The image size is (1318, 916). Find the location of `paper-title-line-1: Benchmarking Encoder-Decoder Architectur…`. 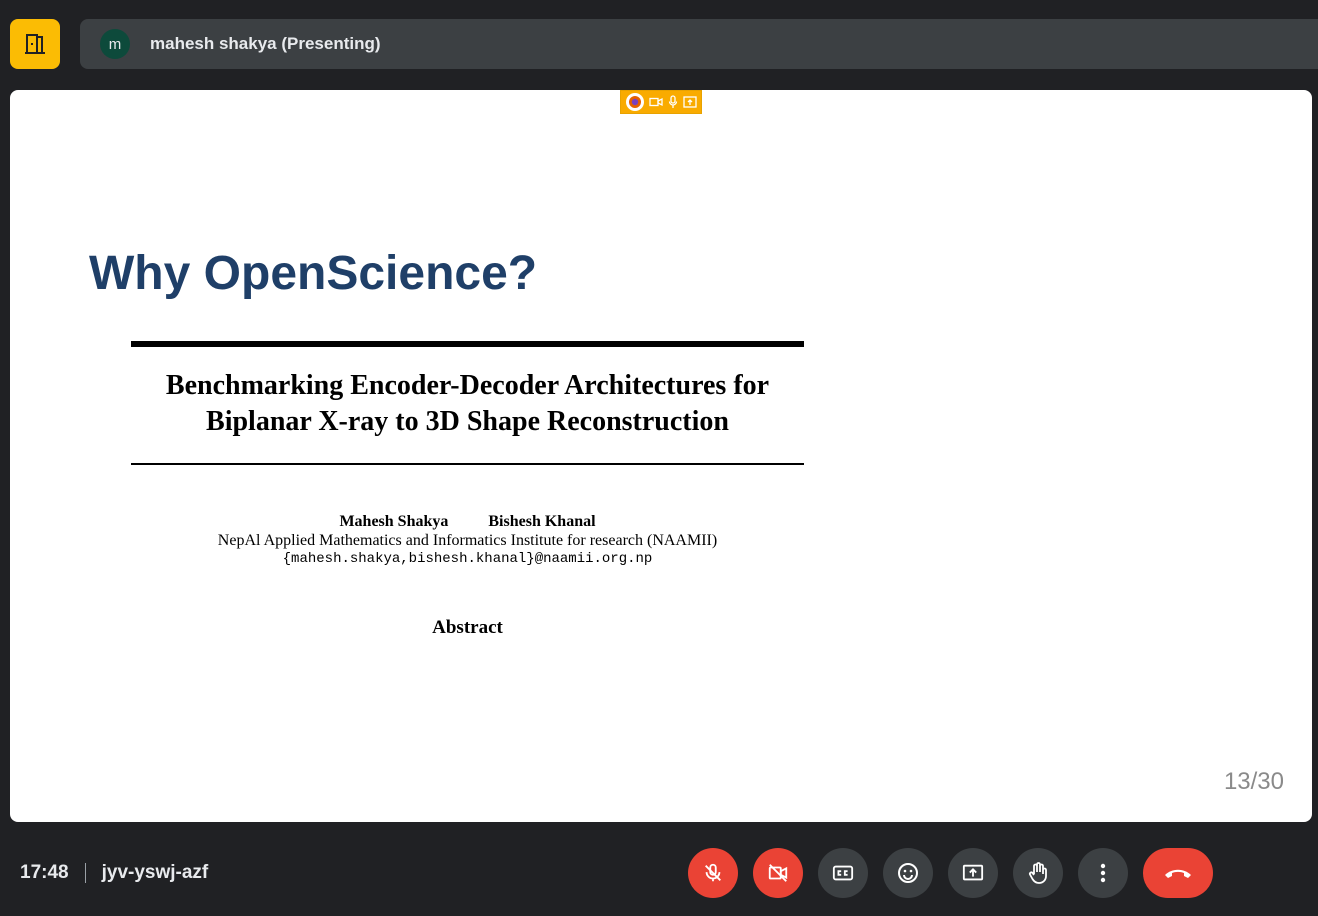

paper-title-line-1: Benchmarking Encoder-Decoder Architectur… is located at coordinates (467, 385).